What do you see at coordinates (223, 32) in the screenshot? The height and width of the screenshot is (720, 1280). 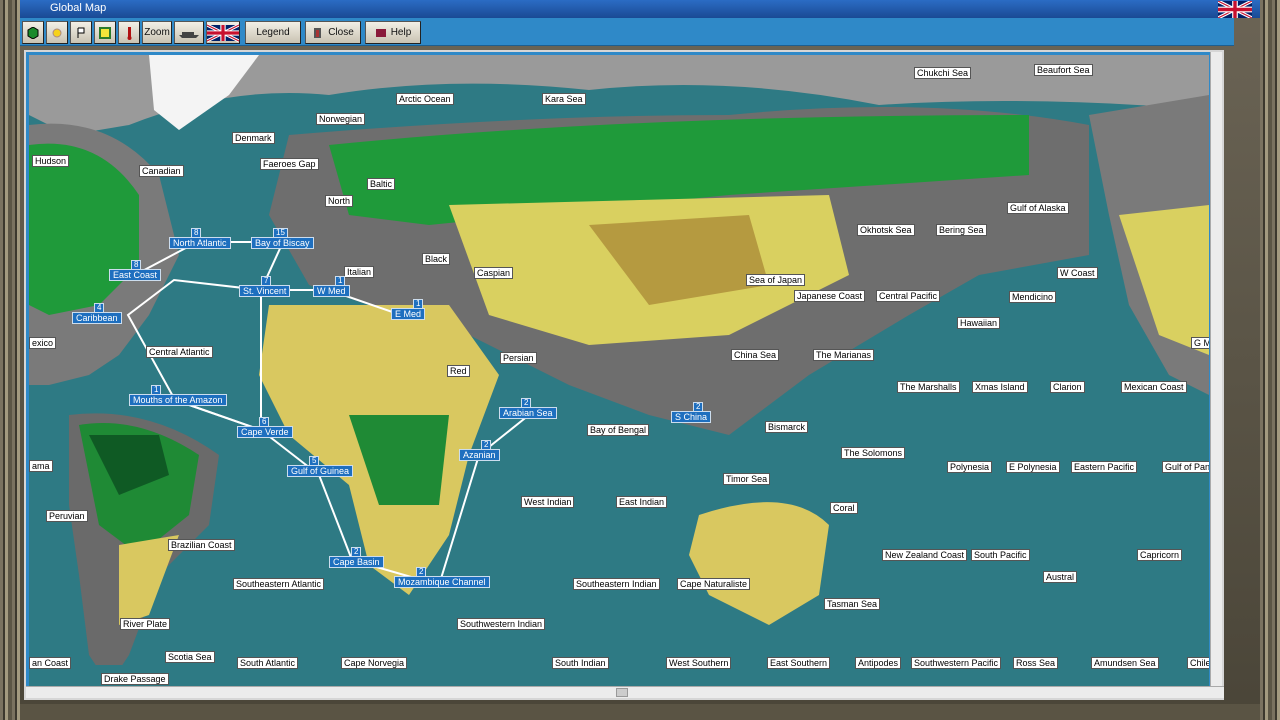 I see `language-button` at bounding box center [223, 32].